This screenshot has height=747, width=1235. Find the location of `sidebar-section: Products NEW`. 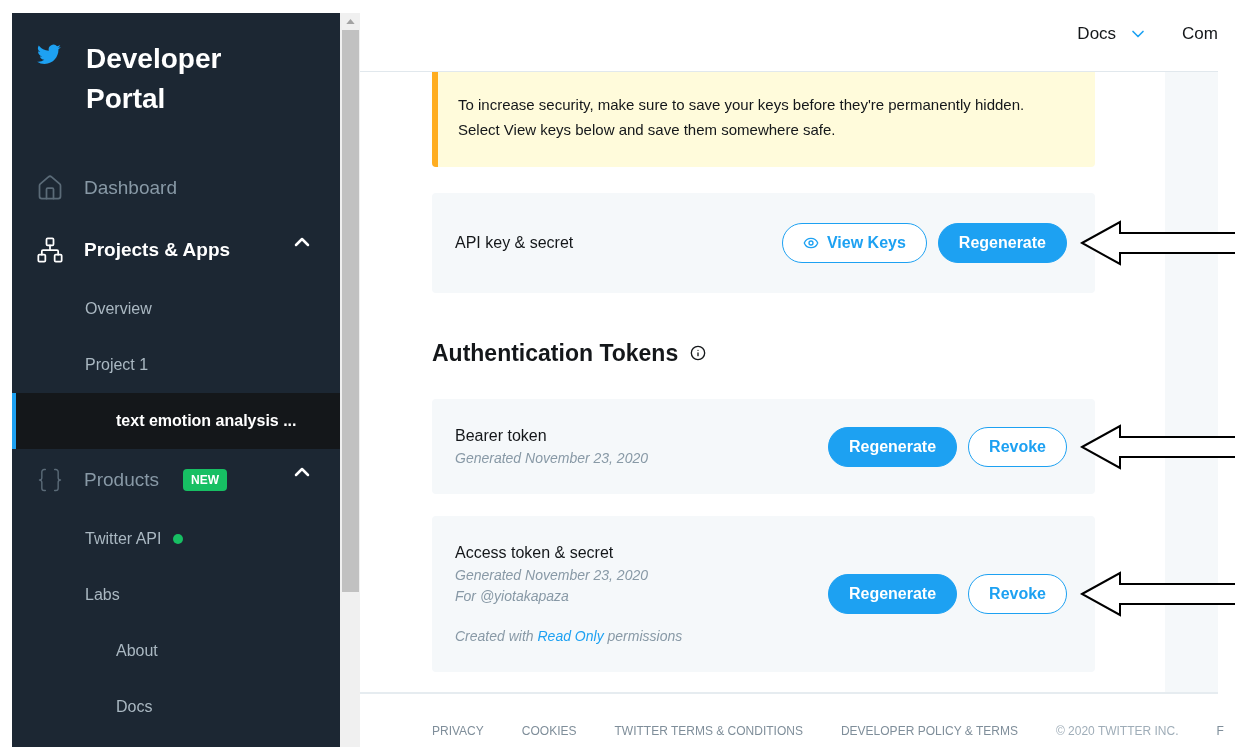

sidebar-section: Products NEW is located at coordinates (176, 480).